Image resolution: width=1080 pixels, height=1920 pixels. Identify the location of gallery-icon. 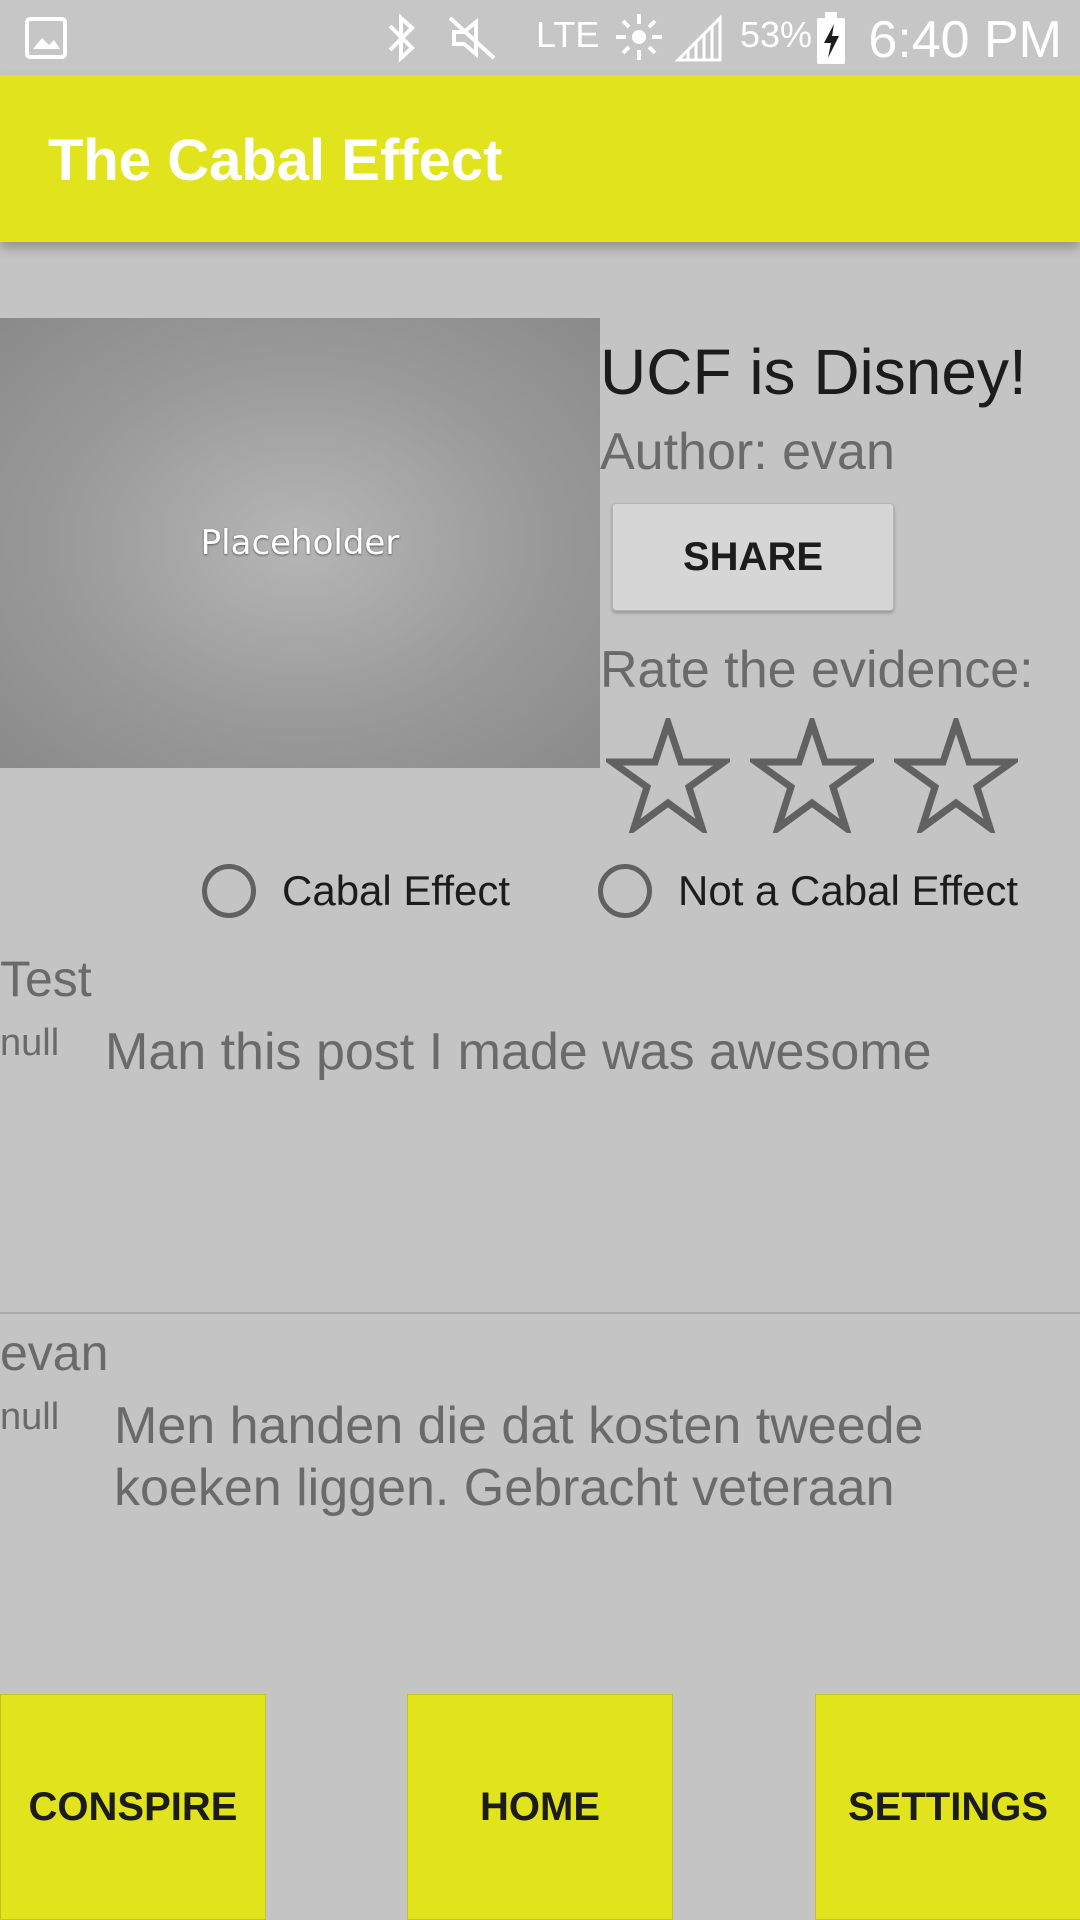
(46, 38).